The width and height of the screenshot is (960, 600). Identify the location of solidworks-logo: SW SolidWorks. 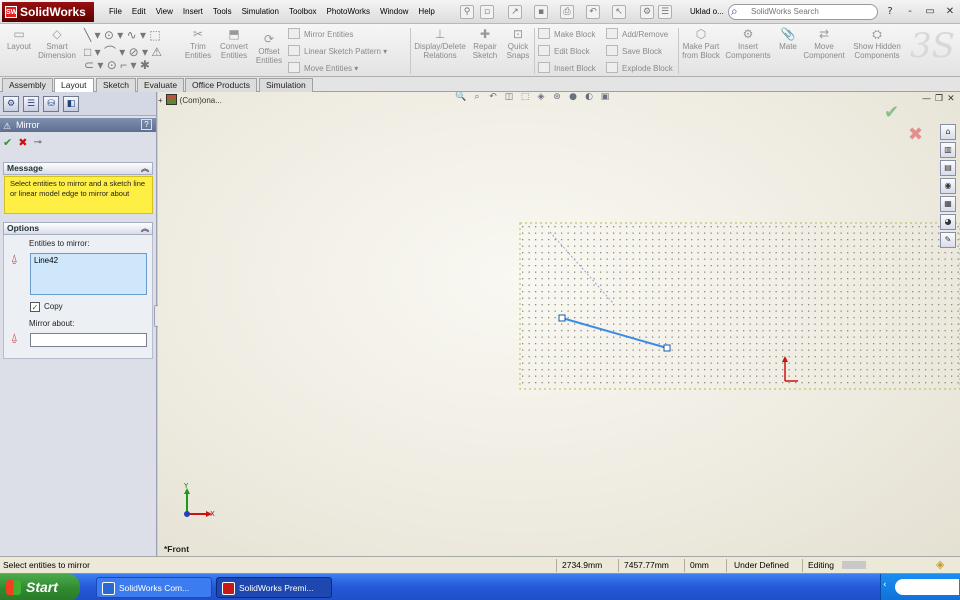
(48, 12).